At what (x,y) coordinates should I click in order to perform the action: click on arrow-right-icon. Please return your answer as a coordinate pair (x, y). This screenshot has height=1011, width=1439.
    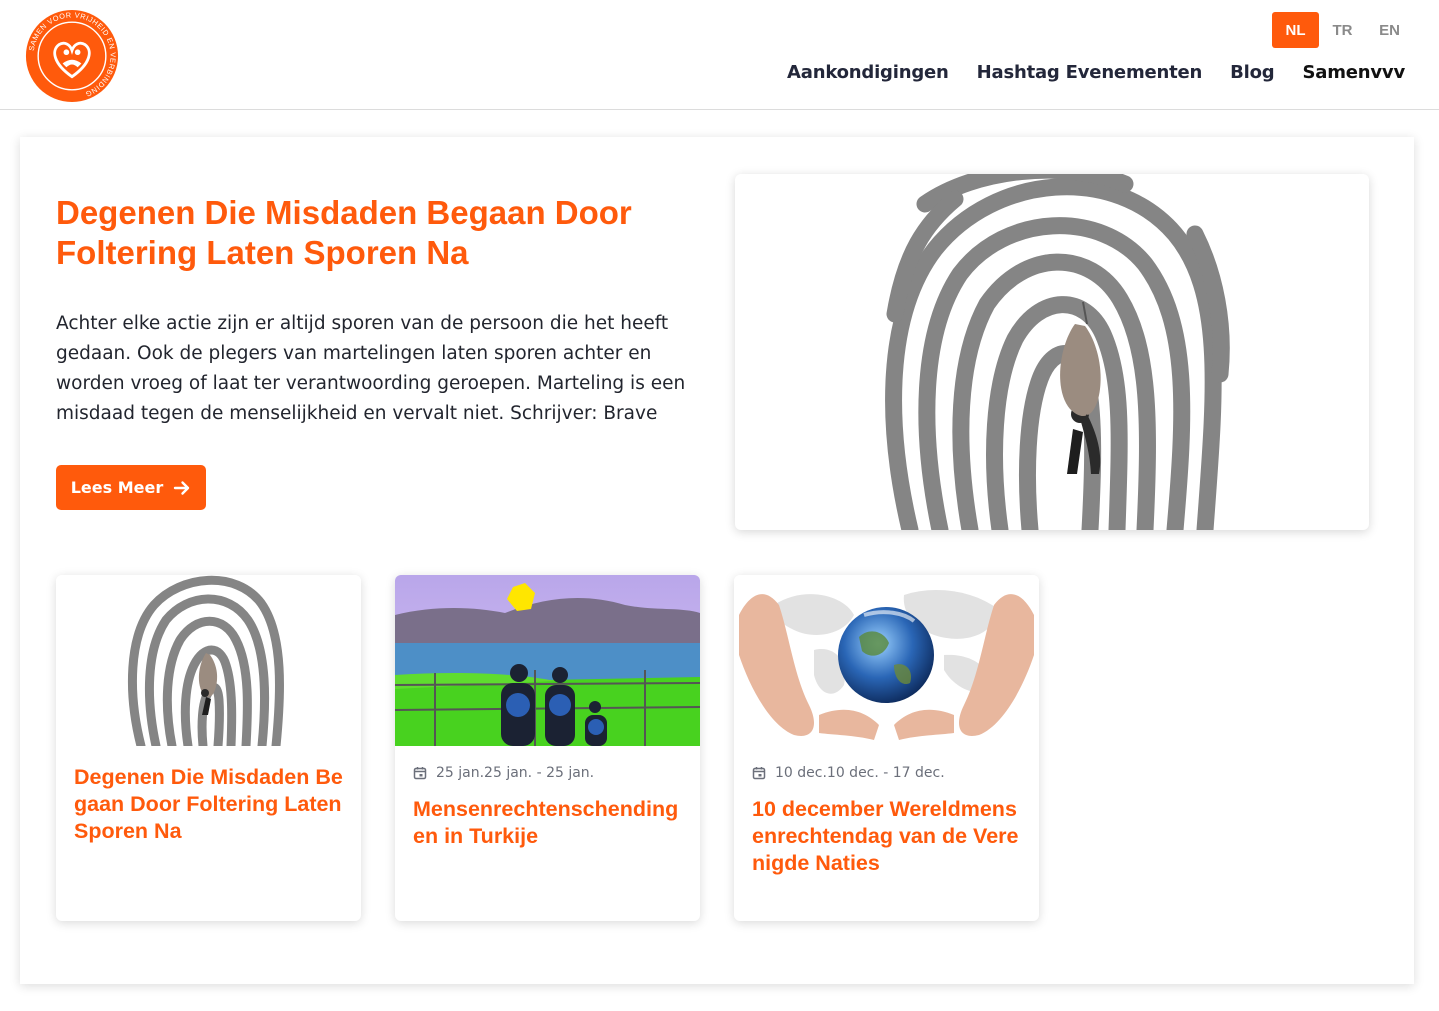
    Looking at the image, I should click on (182, 487).